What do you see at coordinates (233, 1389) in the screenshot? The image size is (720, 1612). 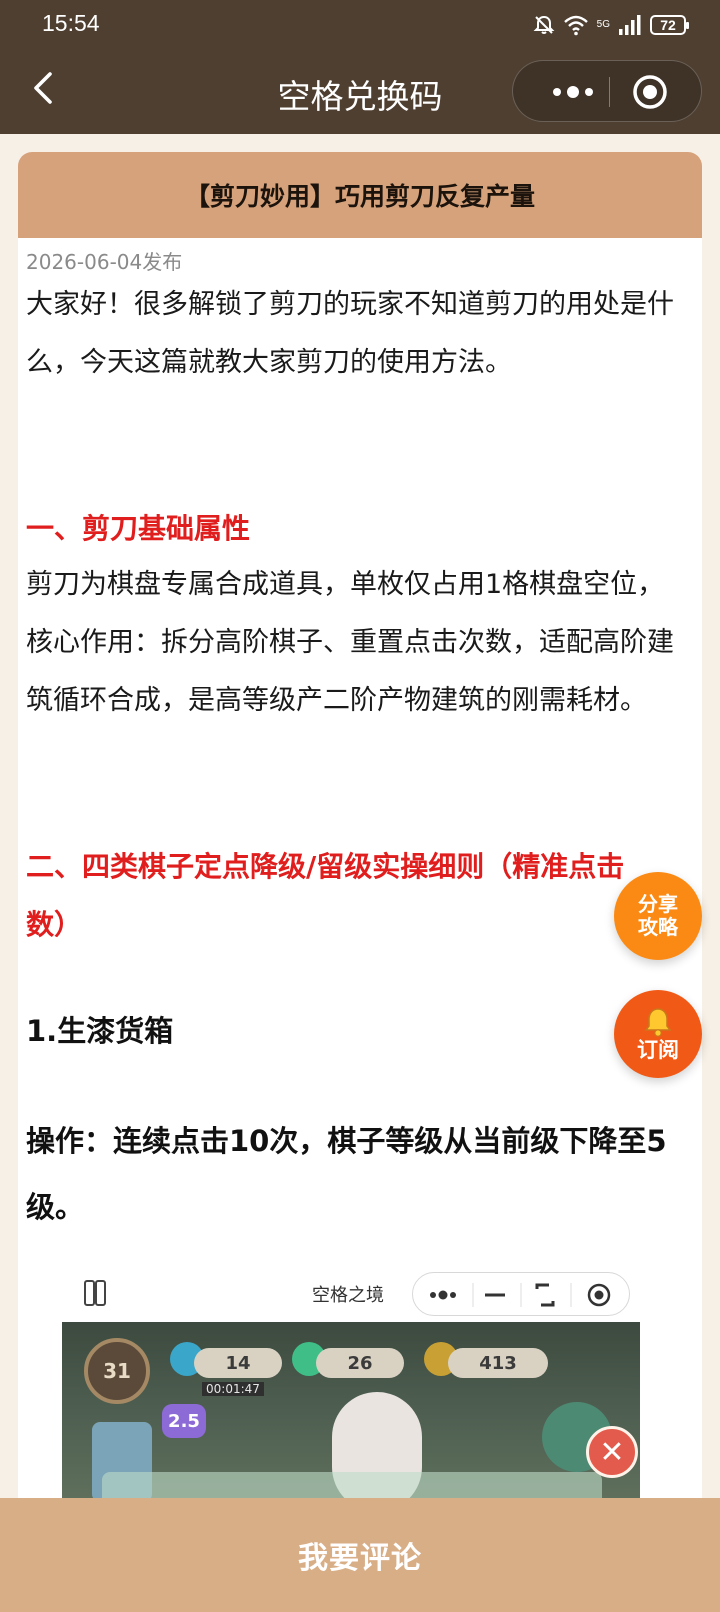 I see `timer-text: 00:01:47` at bounding box center [233, 1389].